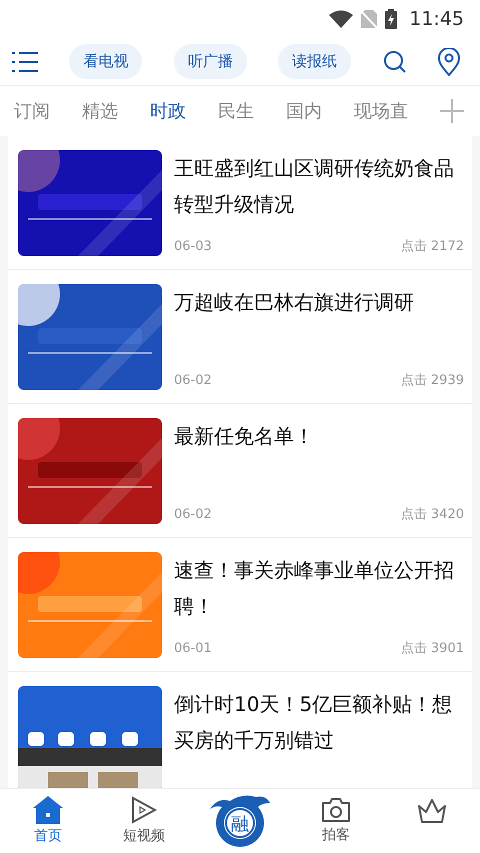  I want to click on camera-icon, so click(336, 809).